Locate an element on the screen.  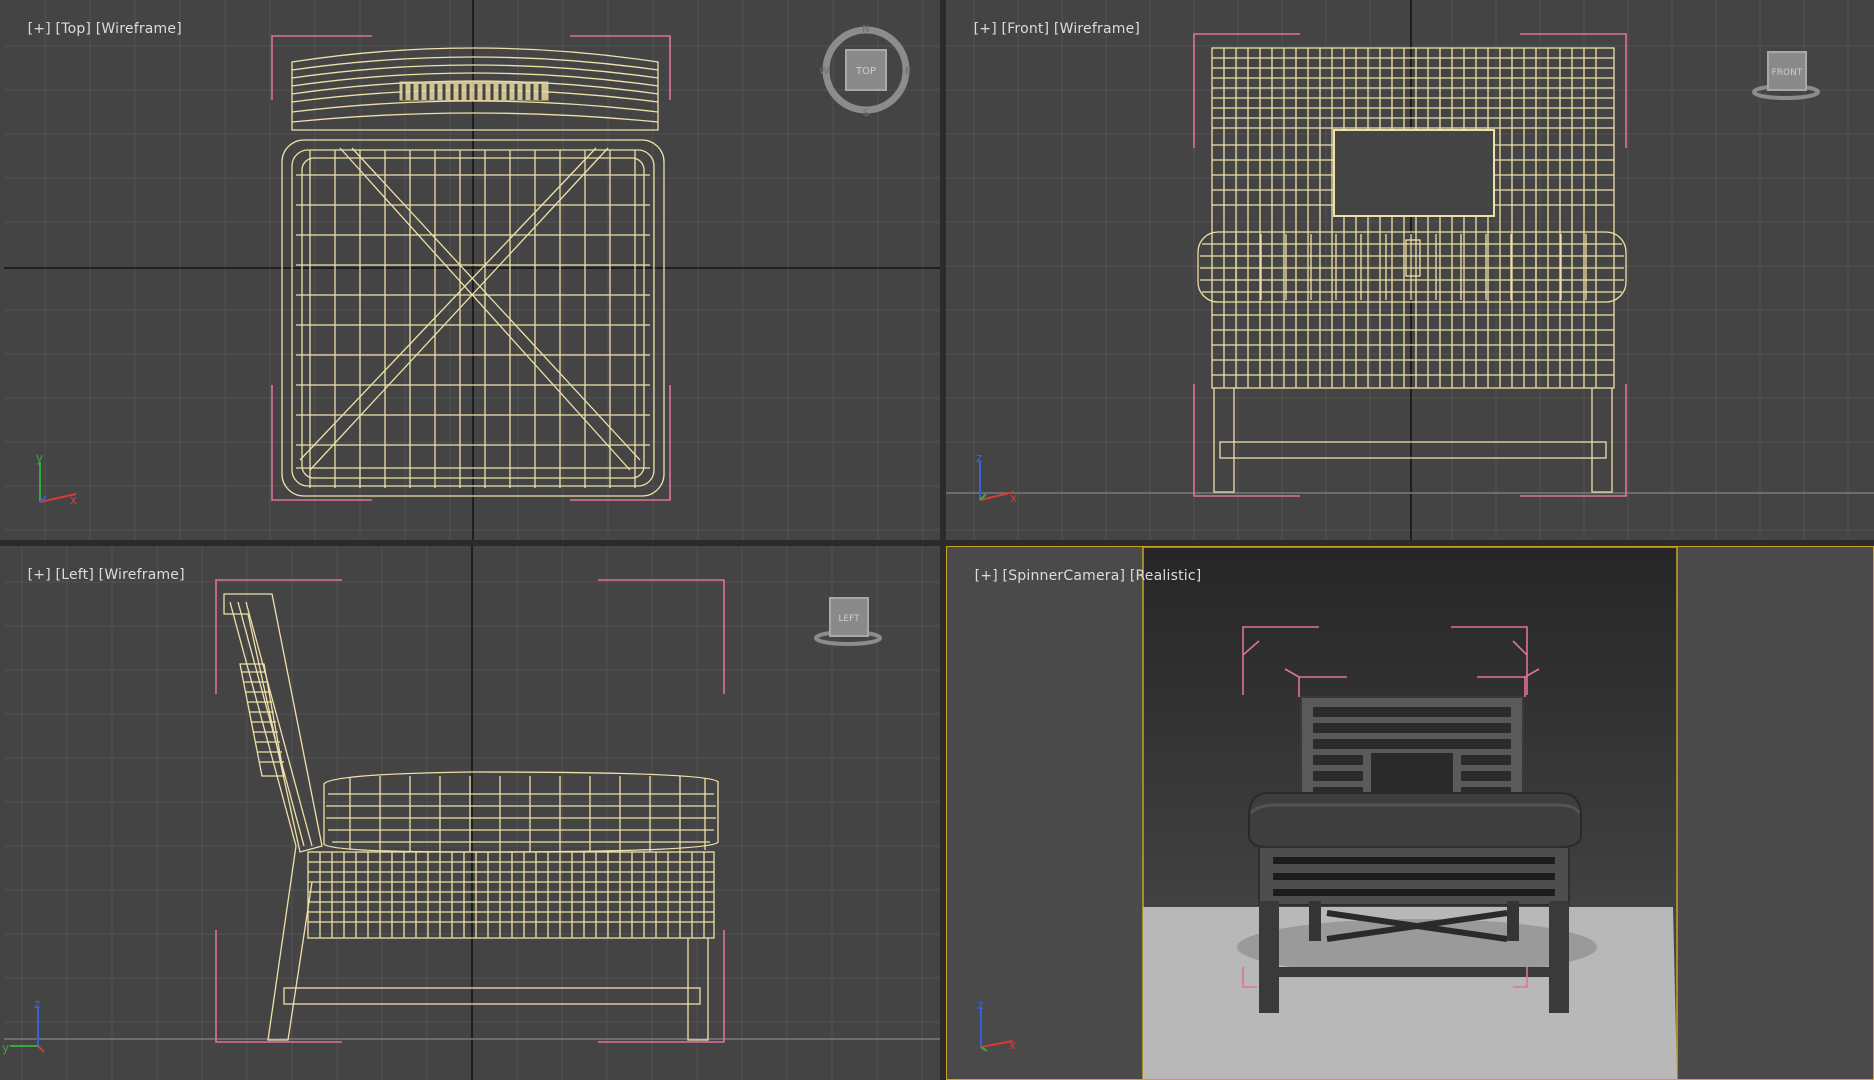
view-type-button: [Left] is located at coordinates (75, 575).